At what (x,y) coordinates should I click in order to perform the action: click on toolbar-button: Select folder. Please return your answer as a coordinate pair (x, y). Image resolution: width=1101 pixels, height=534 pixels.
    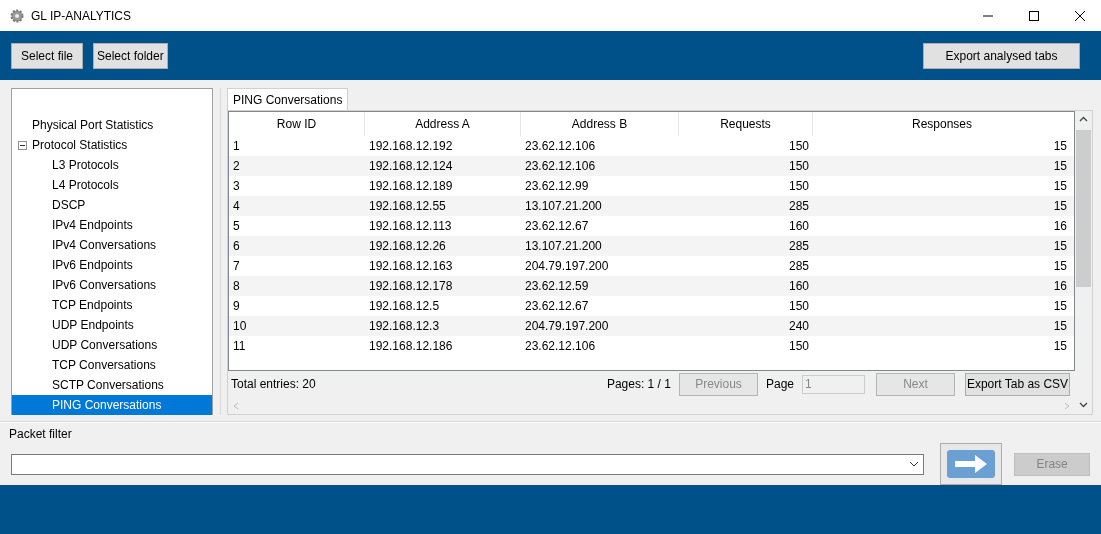
    Looking at the image, I should click on (130, 55).